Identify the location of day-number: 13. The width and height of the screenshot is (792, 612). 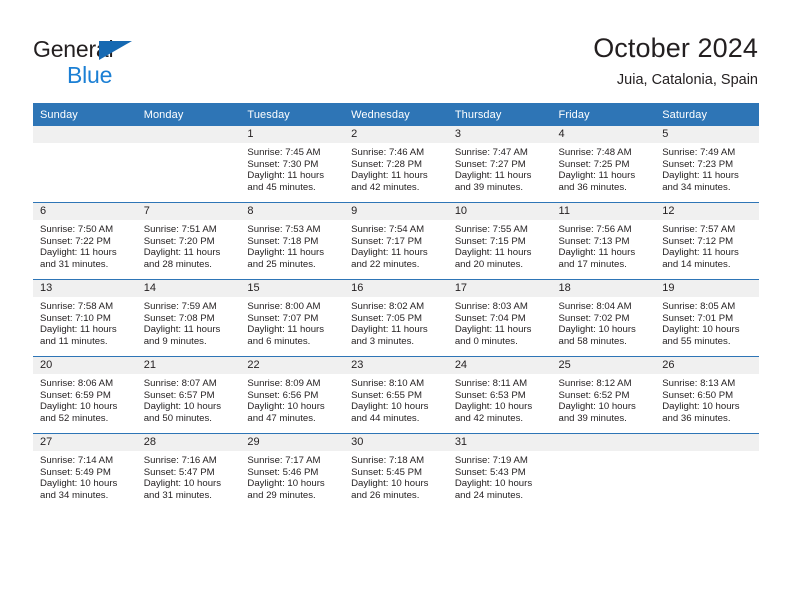
(85, 288).